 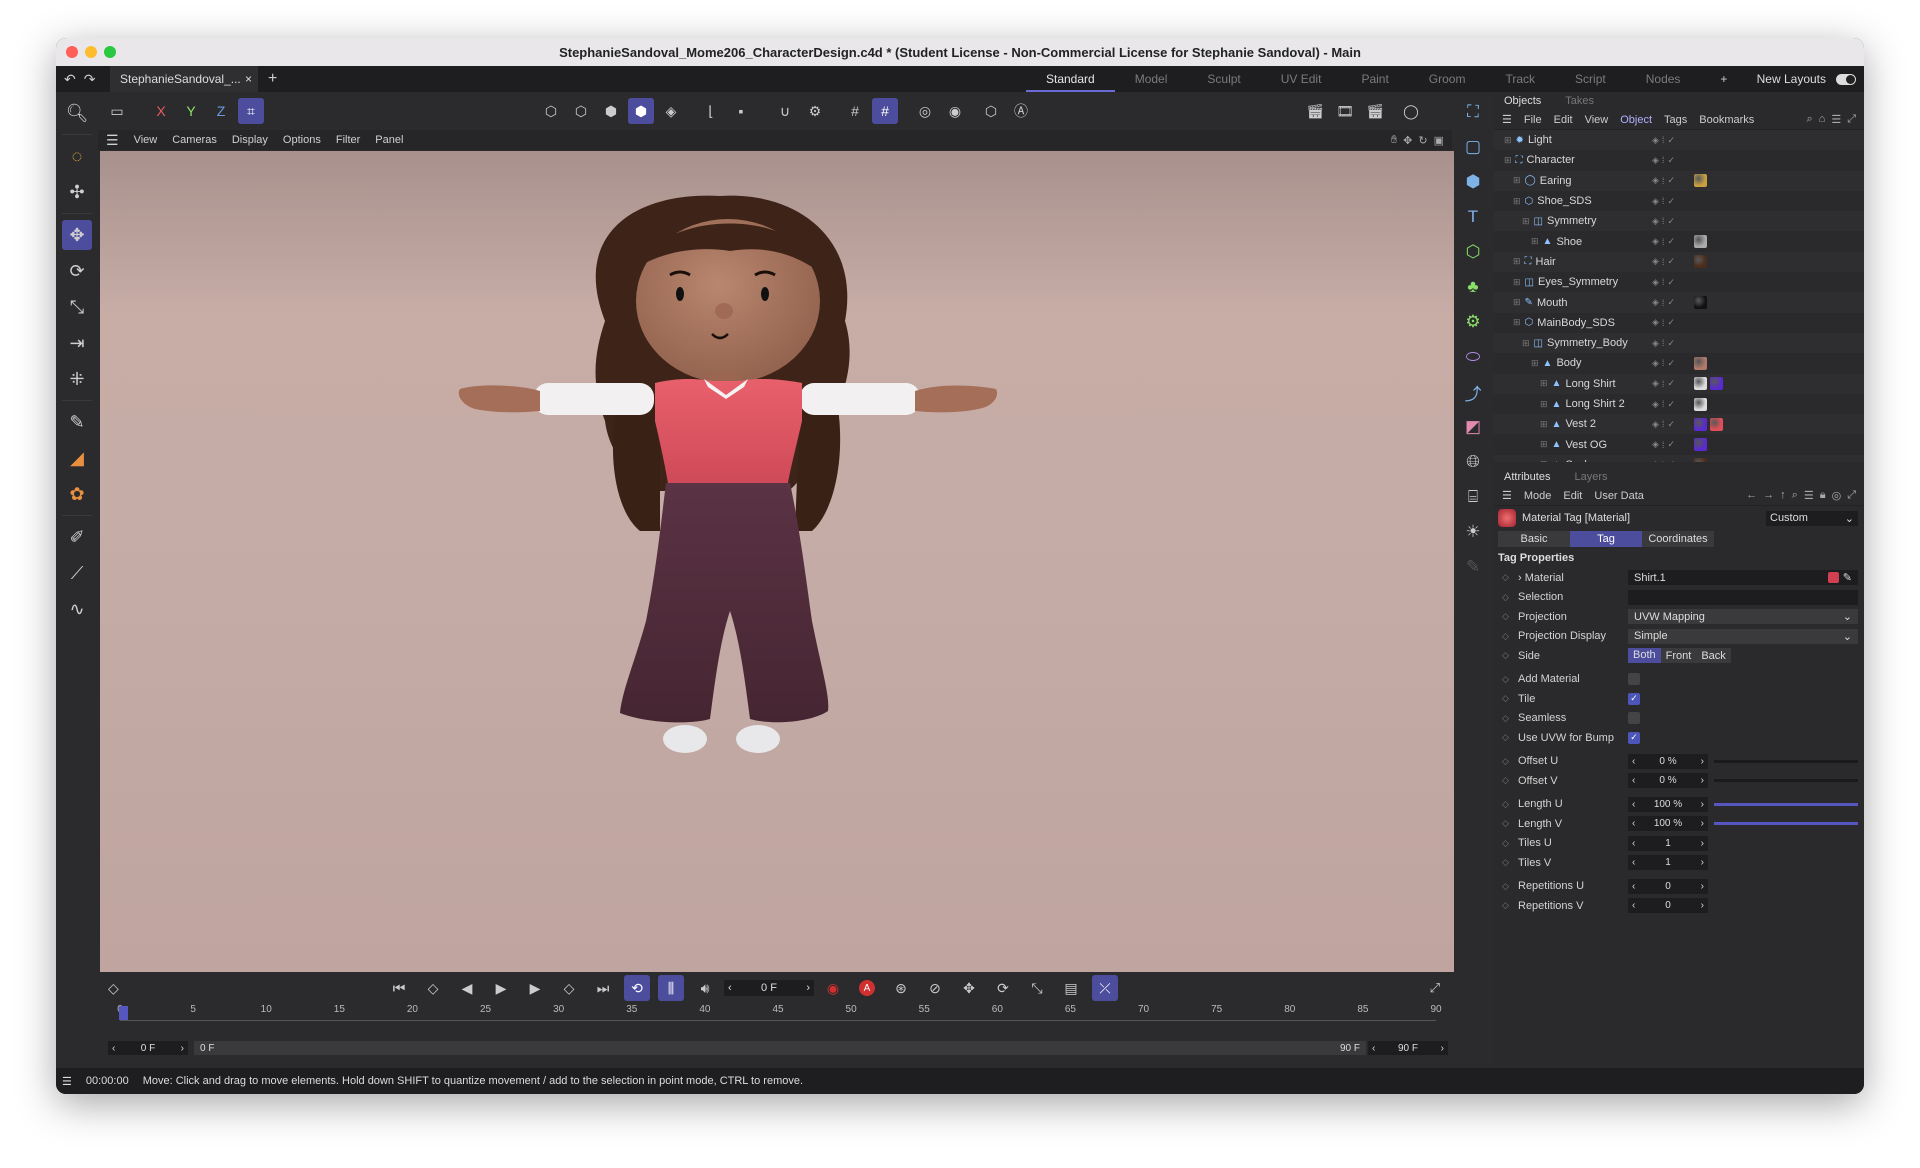 What do you see at coordinates (1507, 119) in the screenshot?
I see `objects-menu-icon: ☰` at bounding box center [1507, 119].